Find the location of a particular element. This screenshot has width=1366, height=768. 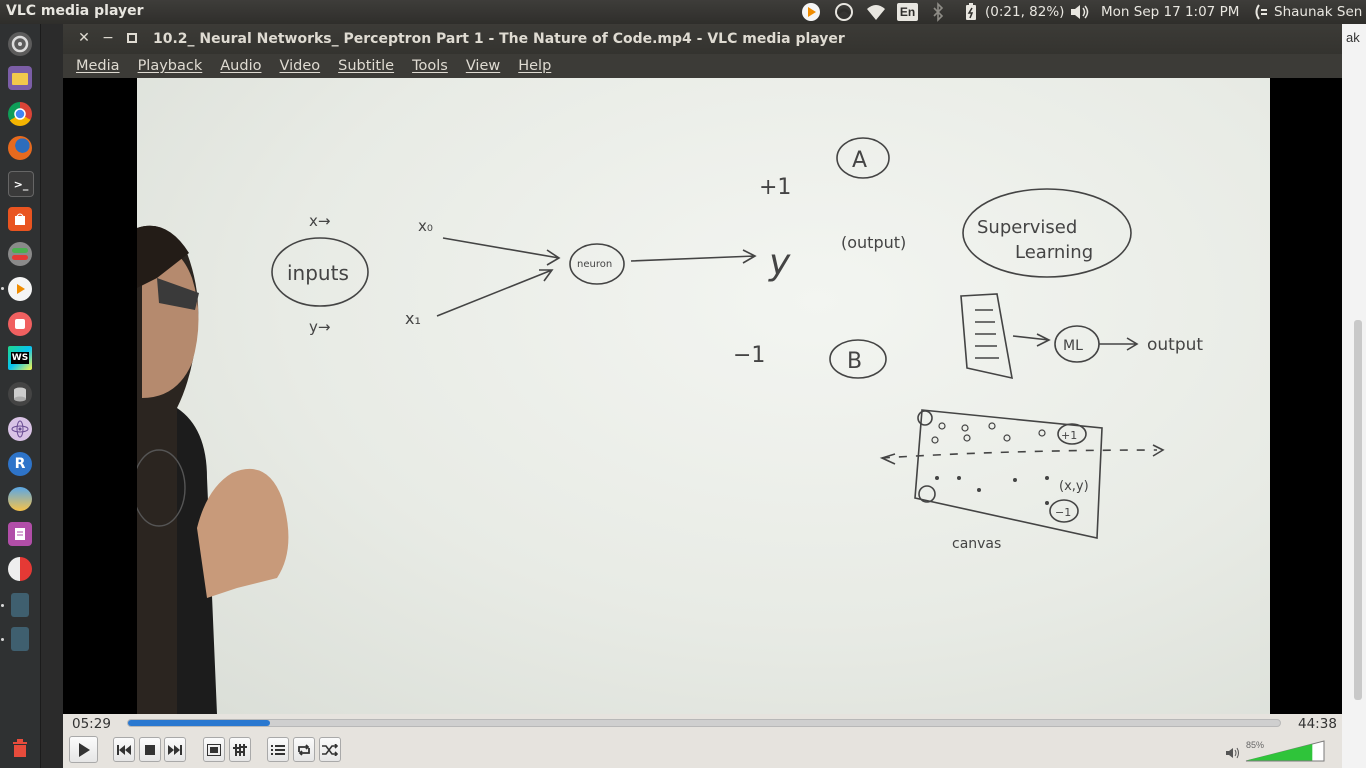

keyboard-layout-indicator: En is located at coordinates (907, 12).